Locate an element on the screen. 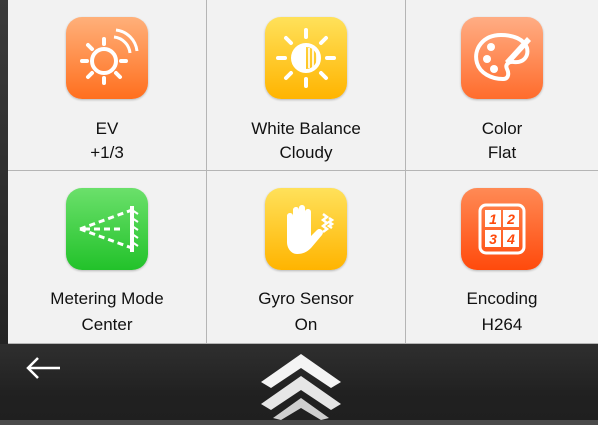  tile-encoding: 1 2 3 4 Encoding H264 is located at coordinates (502, 257).